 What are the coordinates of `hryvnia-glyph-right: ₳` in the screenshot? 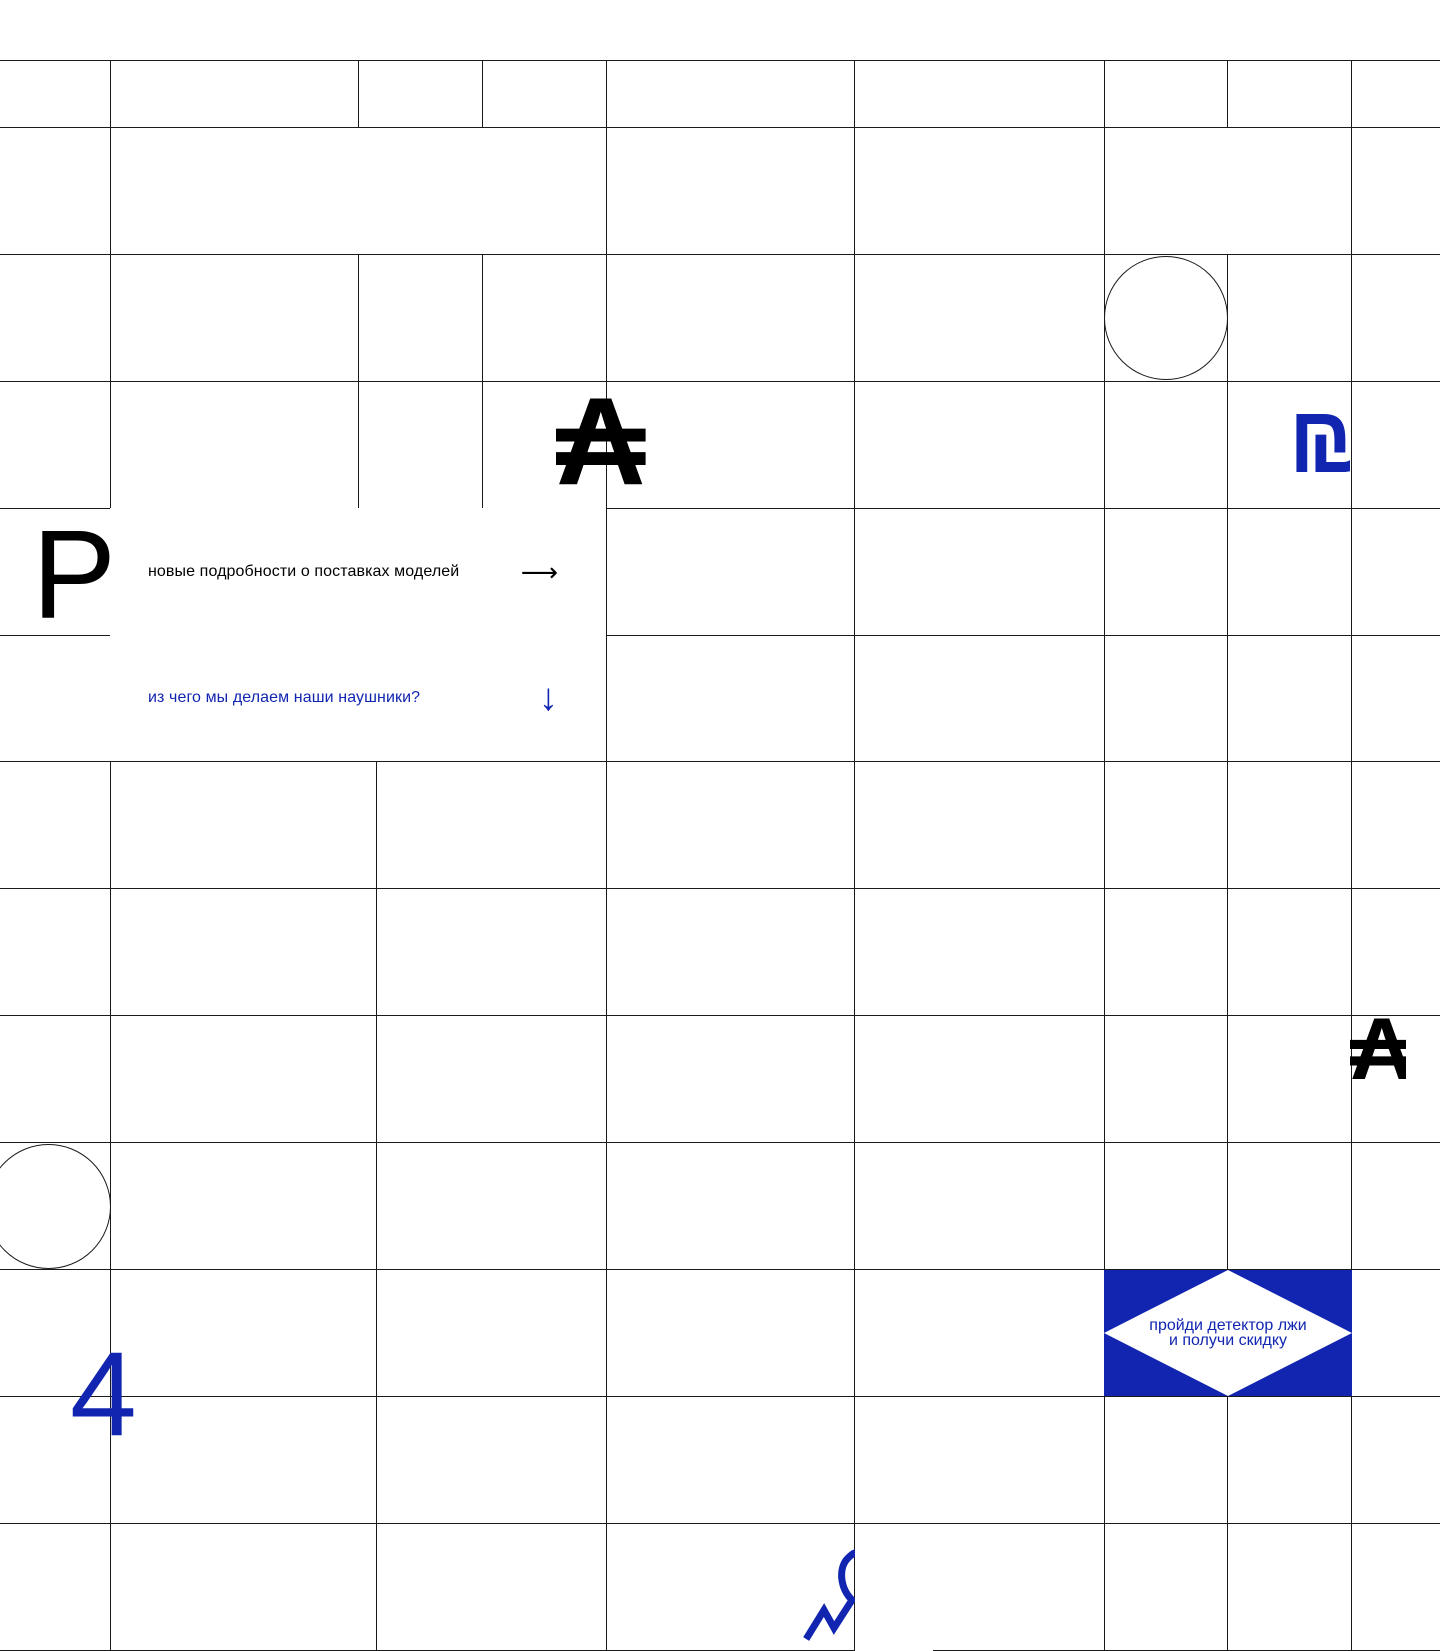 It's located at (1378, 1049).